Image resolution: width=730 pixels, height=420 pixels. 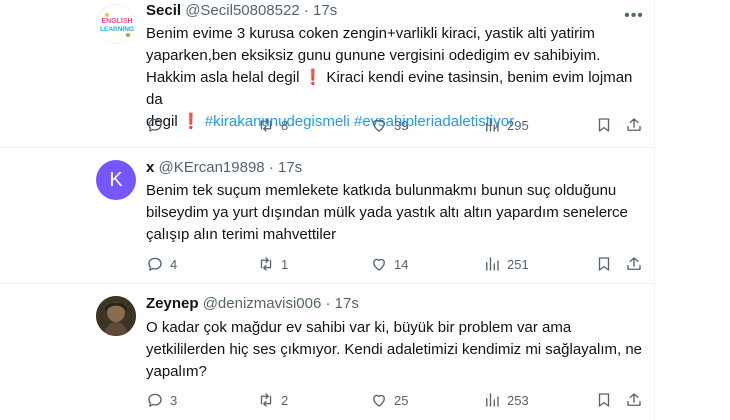 I want to click on text-fragment: Hakkim asla helal degil, so click(x=223, y=77).